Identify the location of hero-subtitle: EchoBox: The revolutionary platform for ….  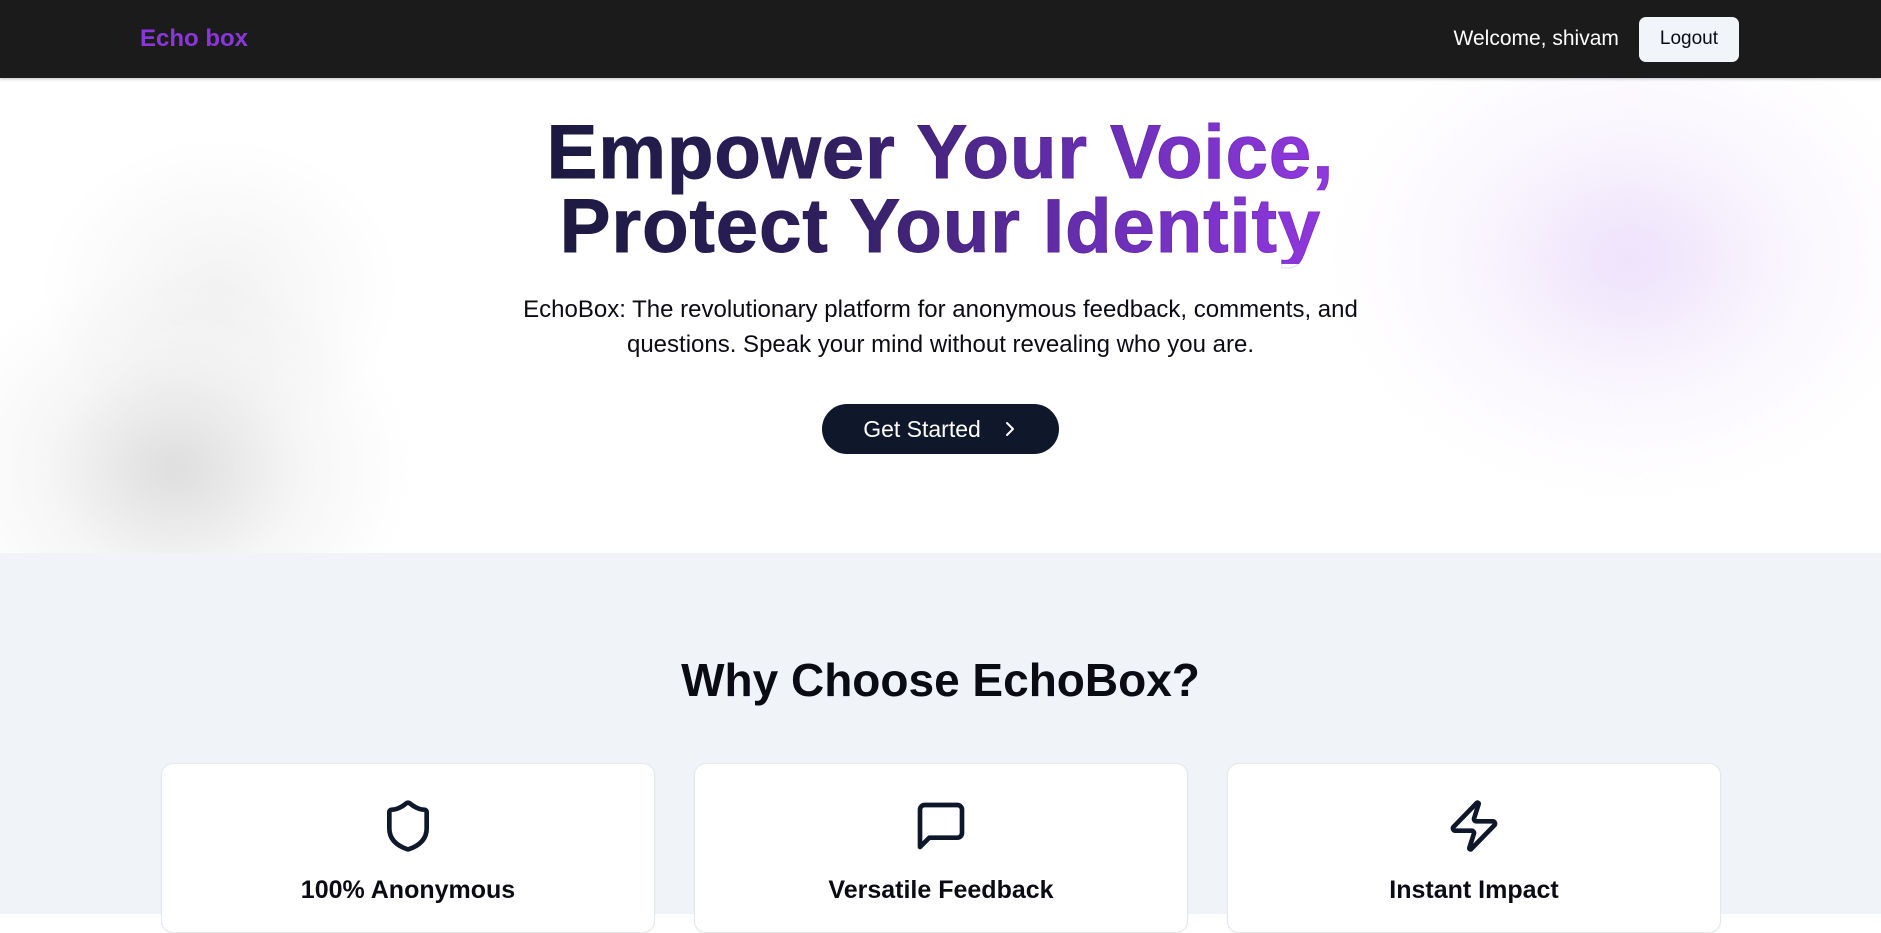
(940, 327).